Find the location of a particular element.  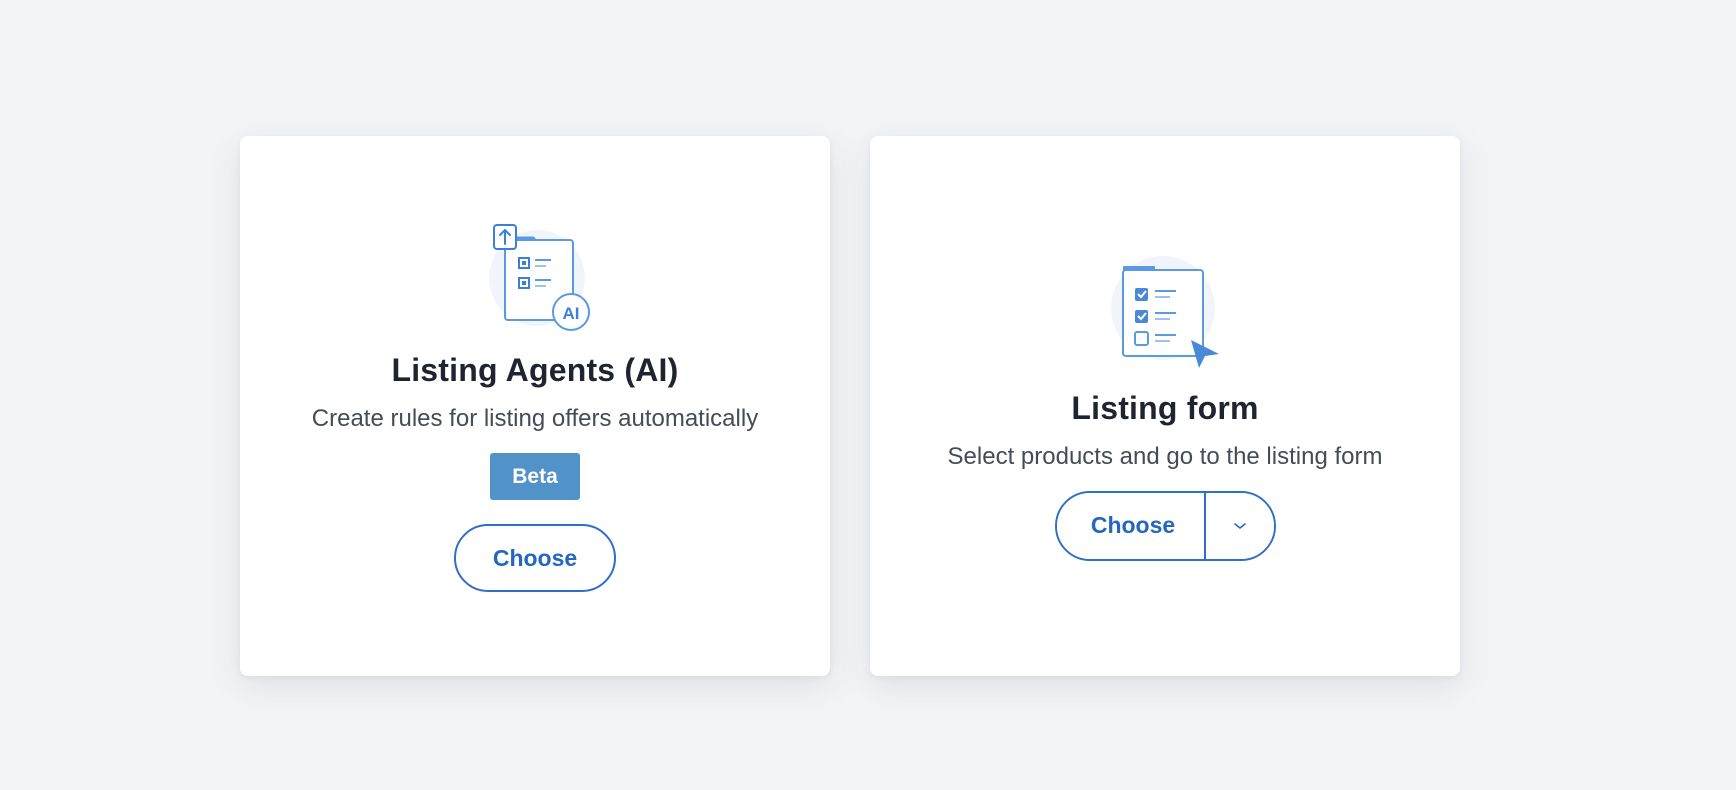

choose-split-button: Choose is located at coordinates (1165, 525).